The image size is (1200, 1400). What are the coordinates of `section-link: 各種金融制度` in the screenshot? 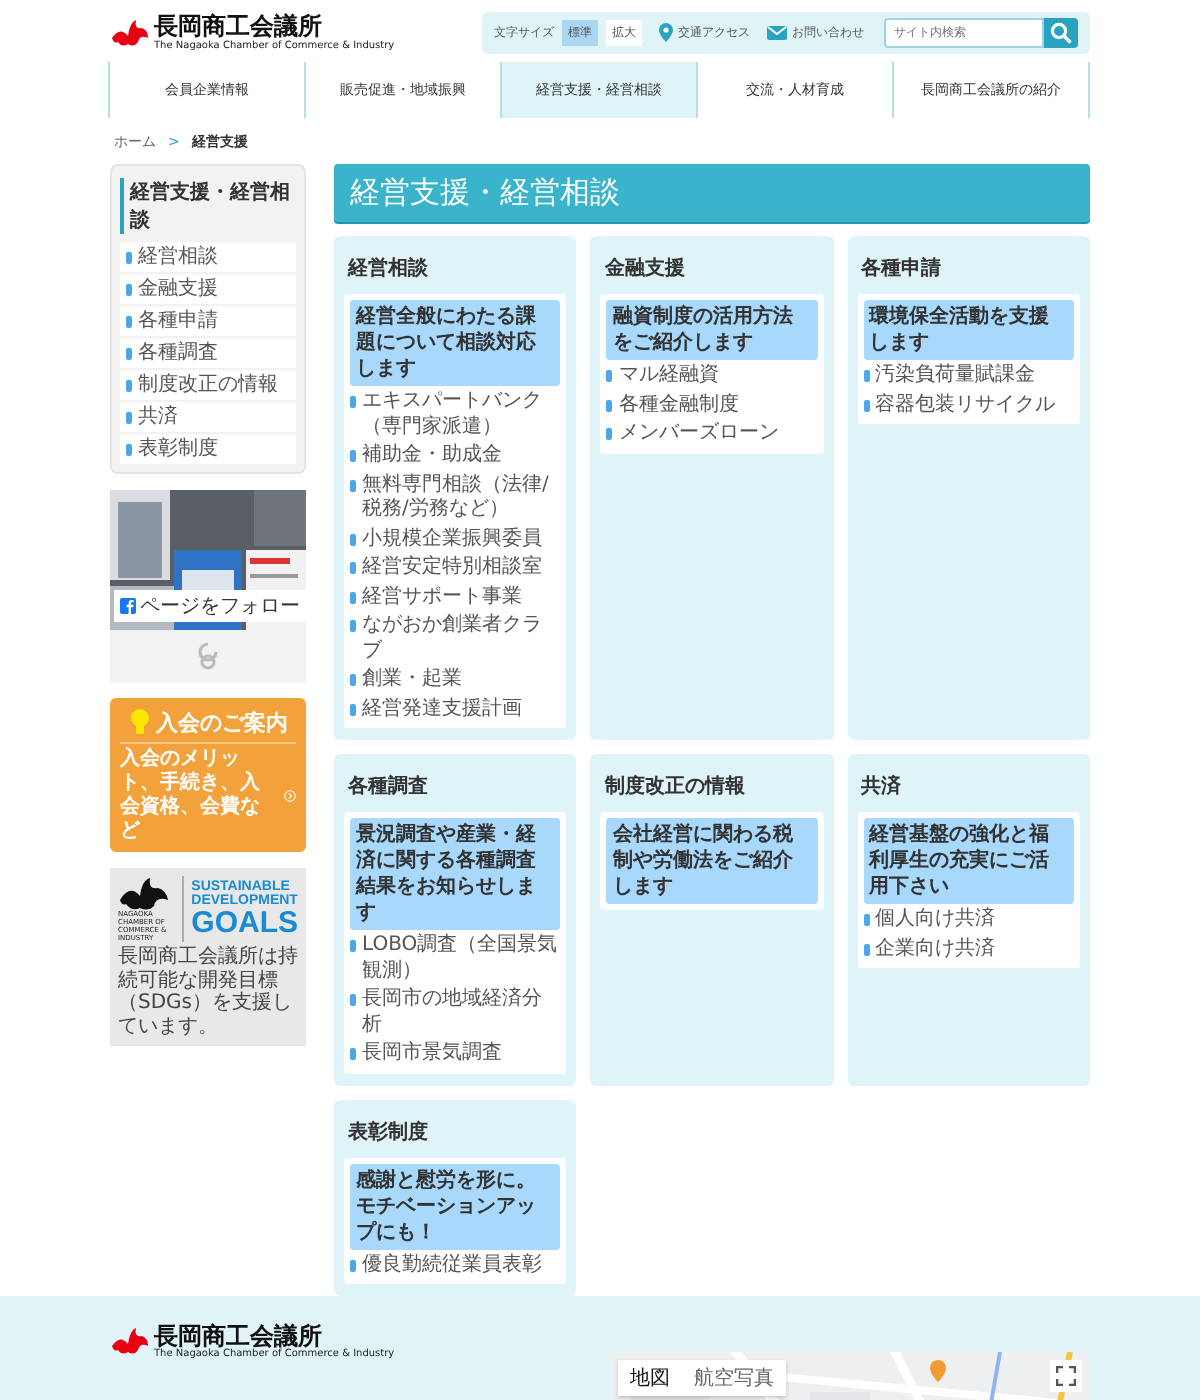 It's located at (712, 405).